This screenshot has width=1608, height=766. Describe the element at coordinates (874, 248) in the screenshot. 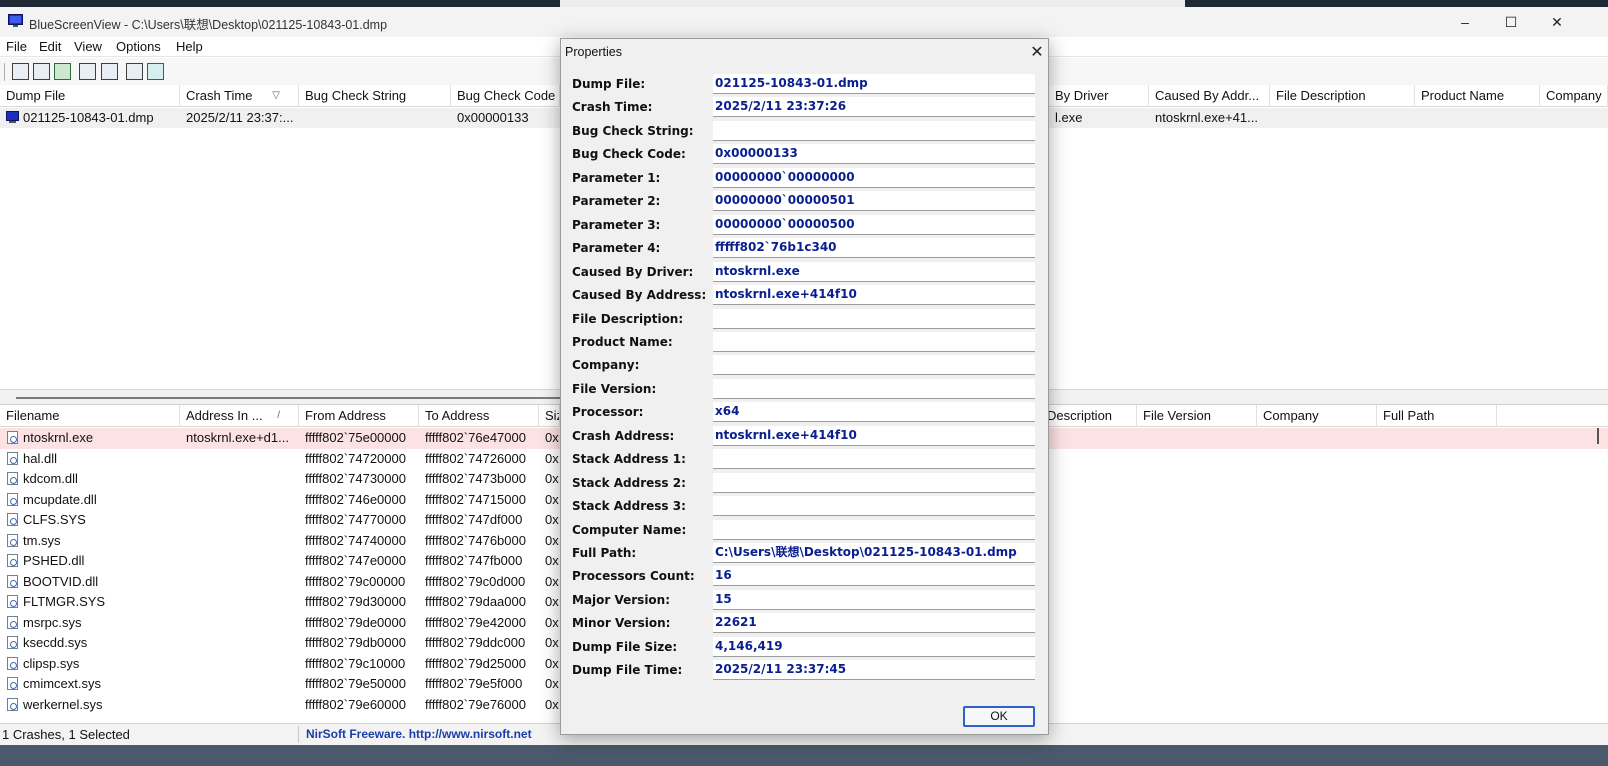

I see `property-value-field: fffff802`76b1c340` at that location.